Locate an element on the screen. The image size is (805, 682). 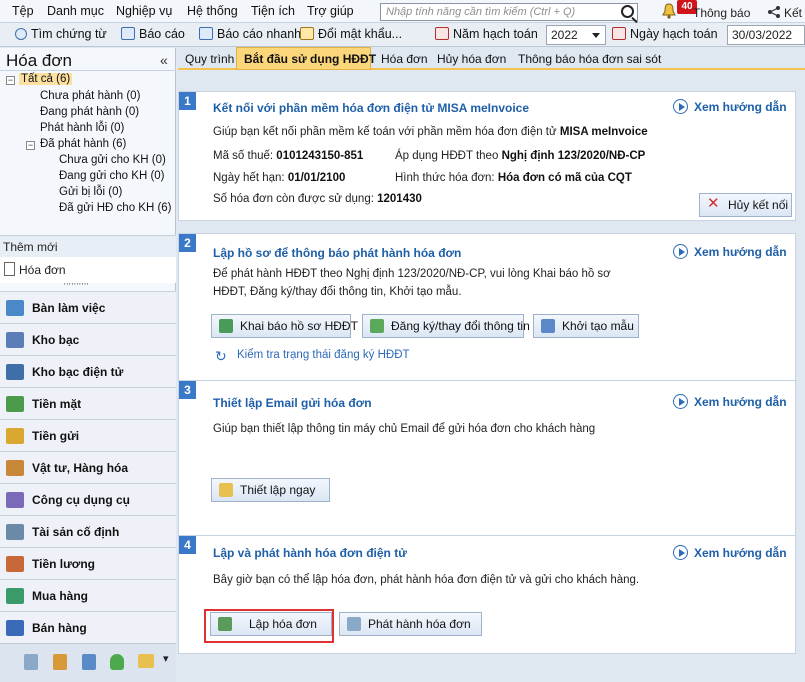
remaining-label: Số hóa đơn còn được sử dụng: is located at coordinates (293, 199).